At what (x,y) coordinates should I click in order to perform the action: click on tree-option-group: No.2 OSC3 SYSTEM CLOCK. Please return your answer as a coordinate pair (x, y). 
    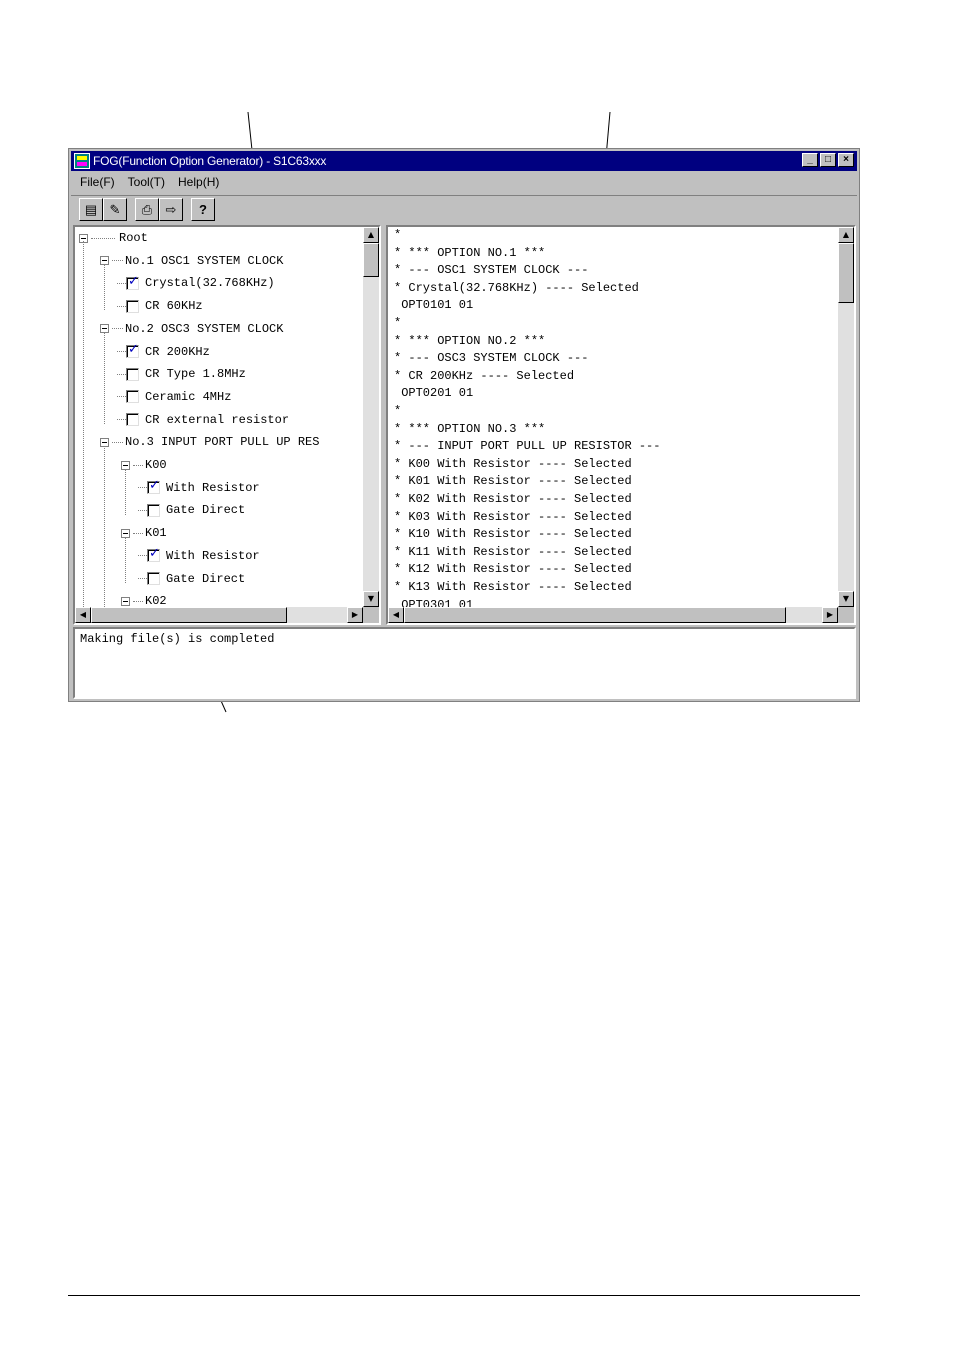
    Looking at the image, I should click on (191, 329).